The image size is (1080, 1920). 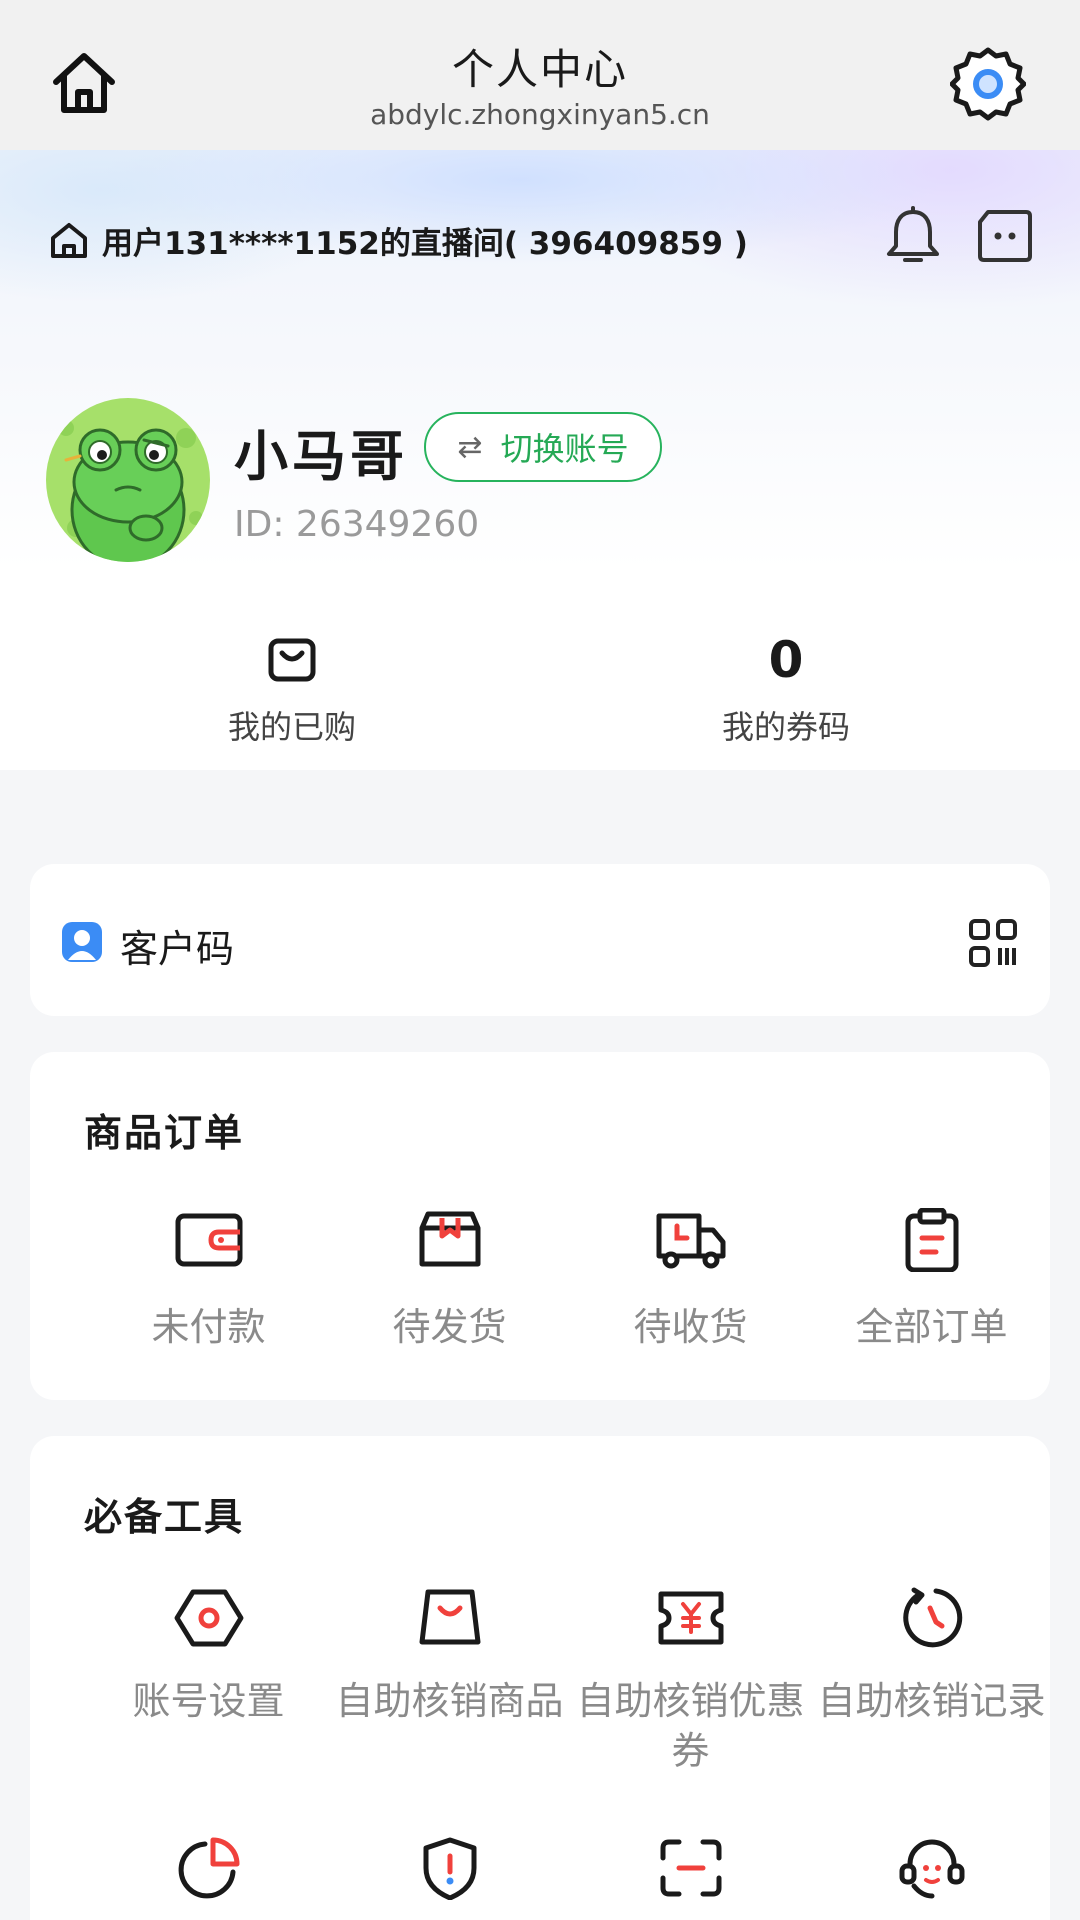 I want to click on order-to-receive: 待收货, so click(x=690, y=1280).